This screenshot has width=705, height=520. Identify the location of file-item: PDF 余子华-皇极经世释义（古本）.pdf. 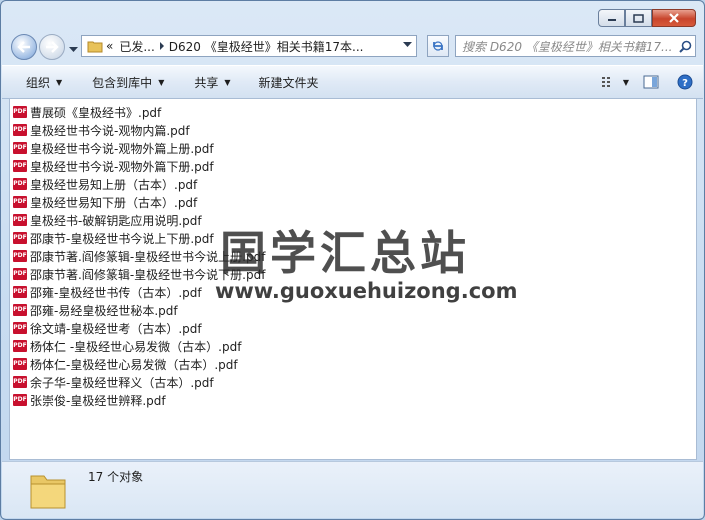
(354, 382).